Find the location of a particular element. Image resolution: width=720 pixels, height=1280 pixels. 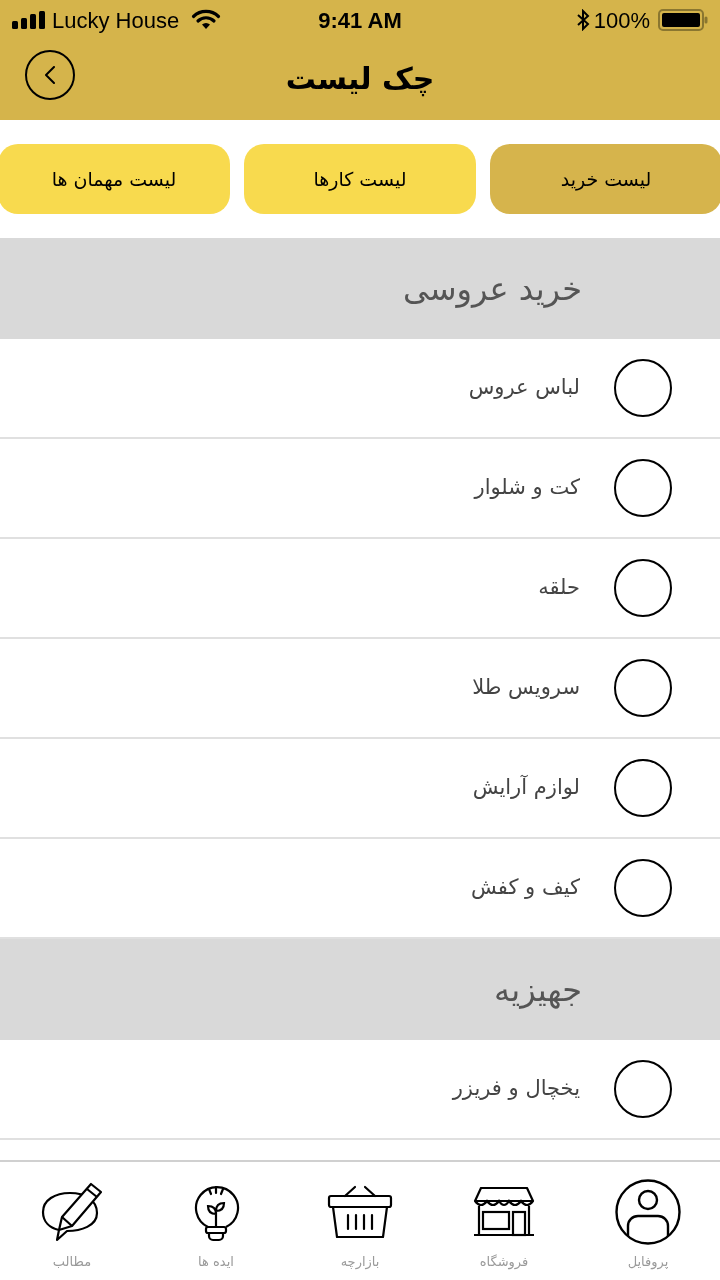

tab: لیست مهمان ها is located at coordinates (115, 179).